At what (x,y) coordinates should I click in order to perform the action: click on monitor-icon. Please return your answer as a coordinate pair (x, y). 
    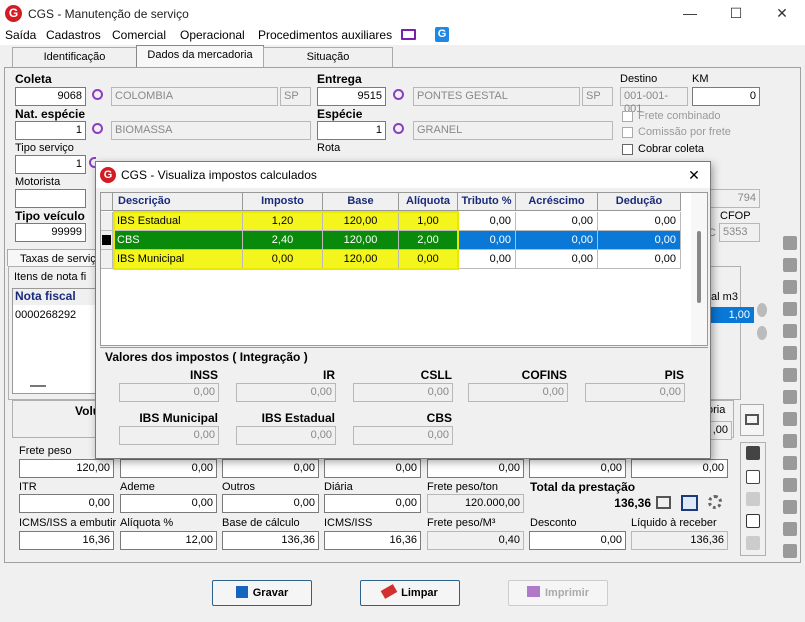
    Looking at the image, I should click on (408, 34).